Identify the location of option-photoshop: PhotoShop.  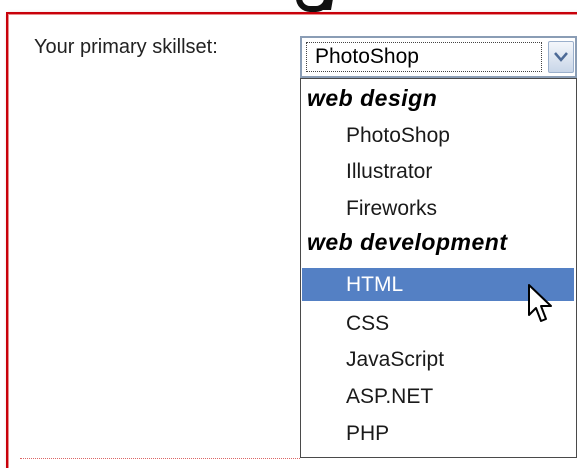
(438, 135).